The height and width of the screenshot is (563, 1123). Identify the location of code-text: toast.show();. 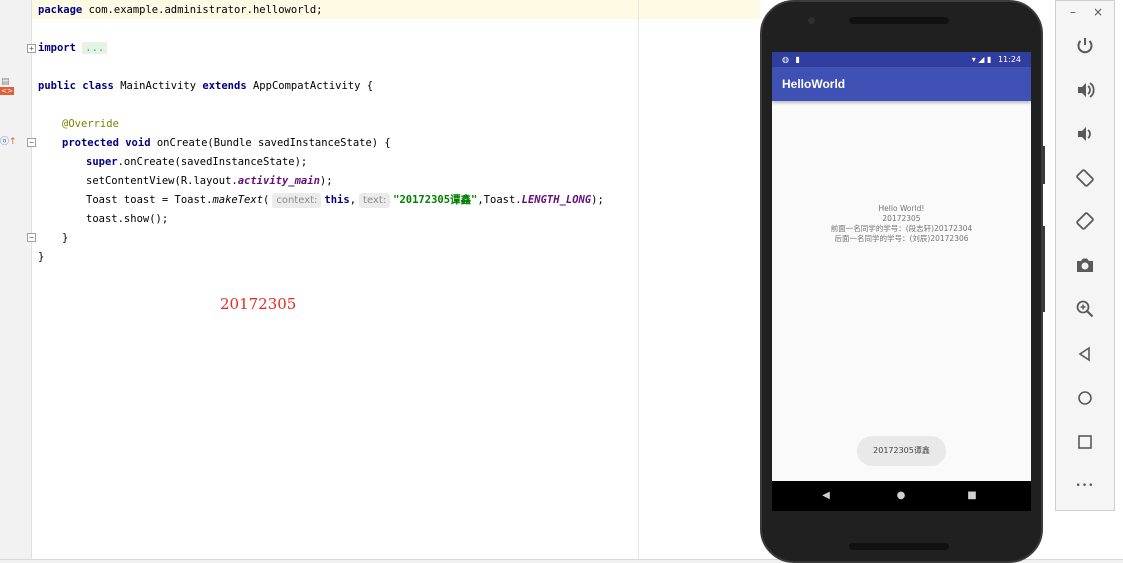
(127, 219).